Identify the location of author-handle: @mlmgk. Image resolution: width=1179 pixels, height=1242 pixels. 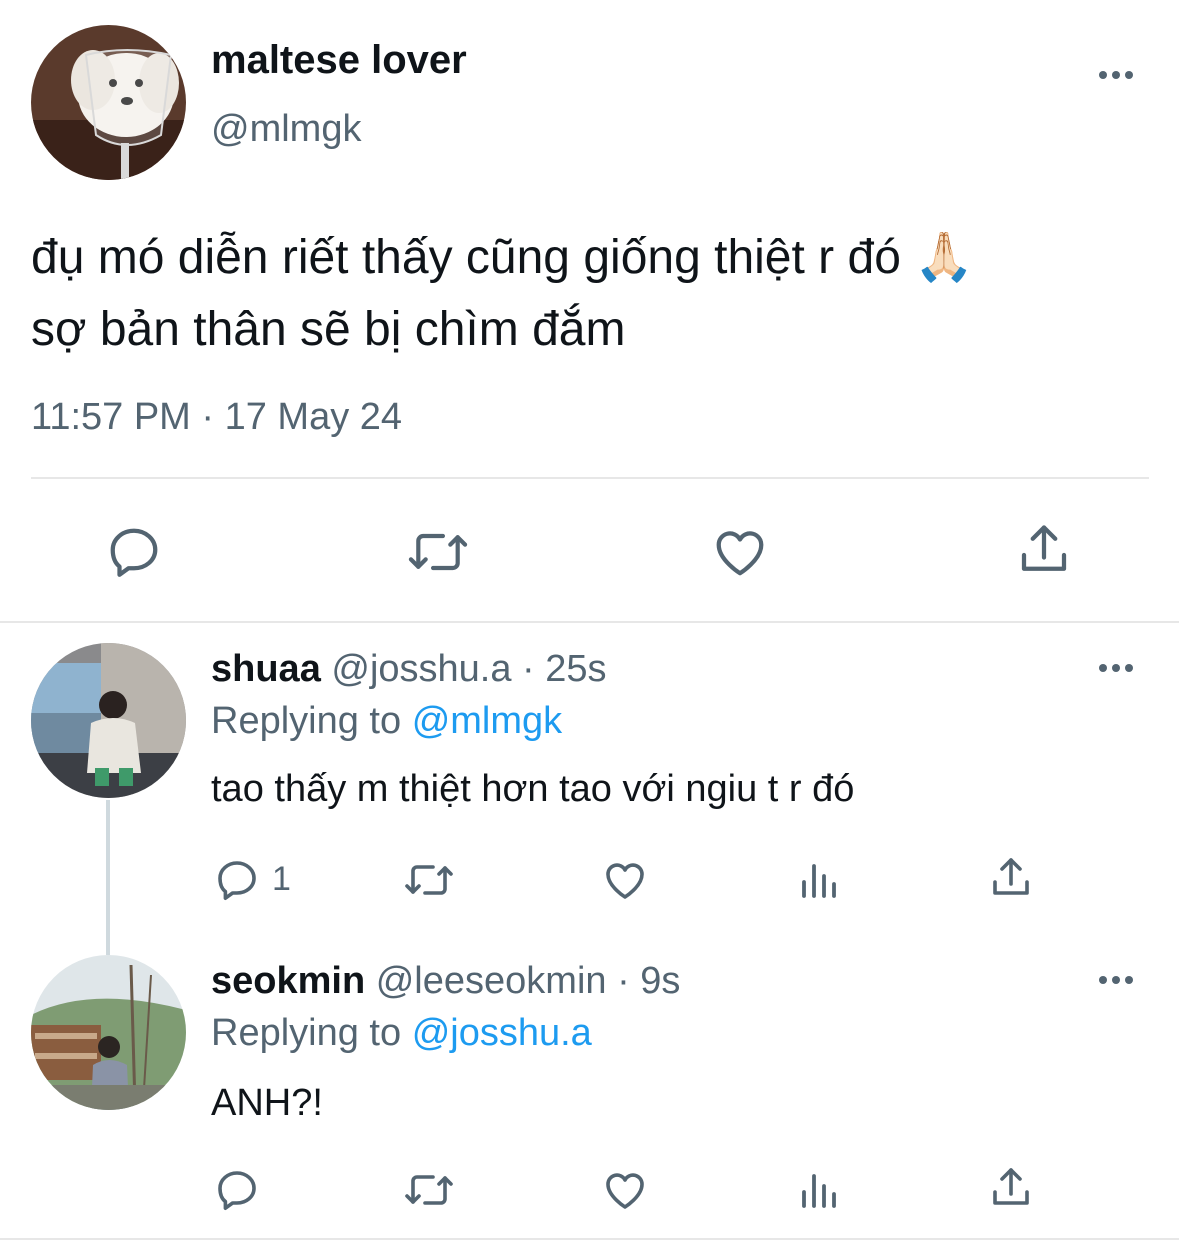
(286, 129).